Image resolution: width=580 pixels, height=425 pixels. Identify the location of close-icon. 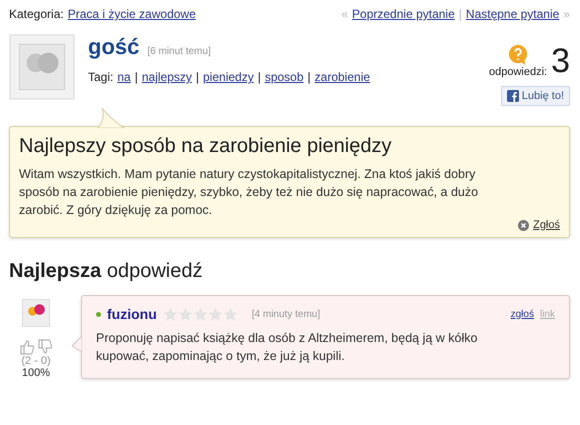
(524, 225).